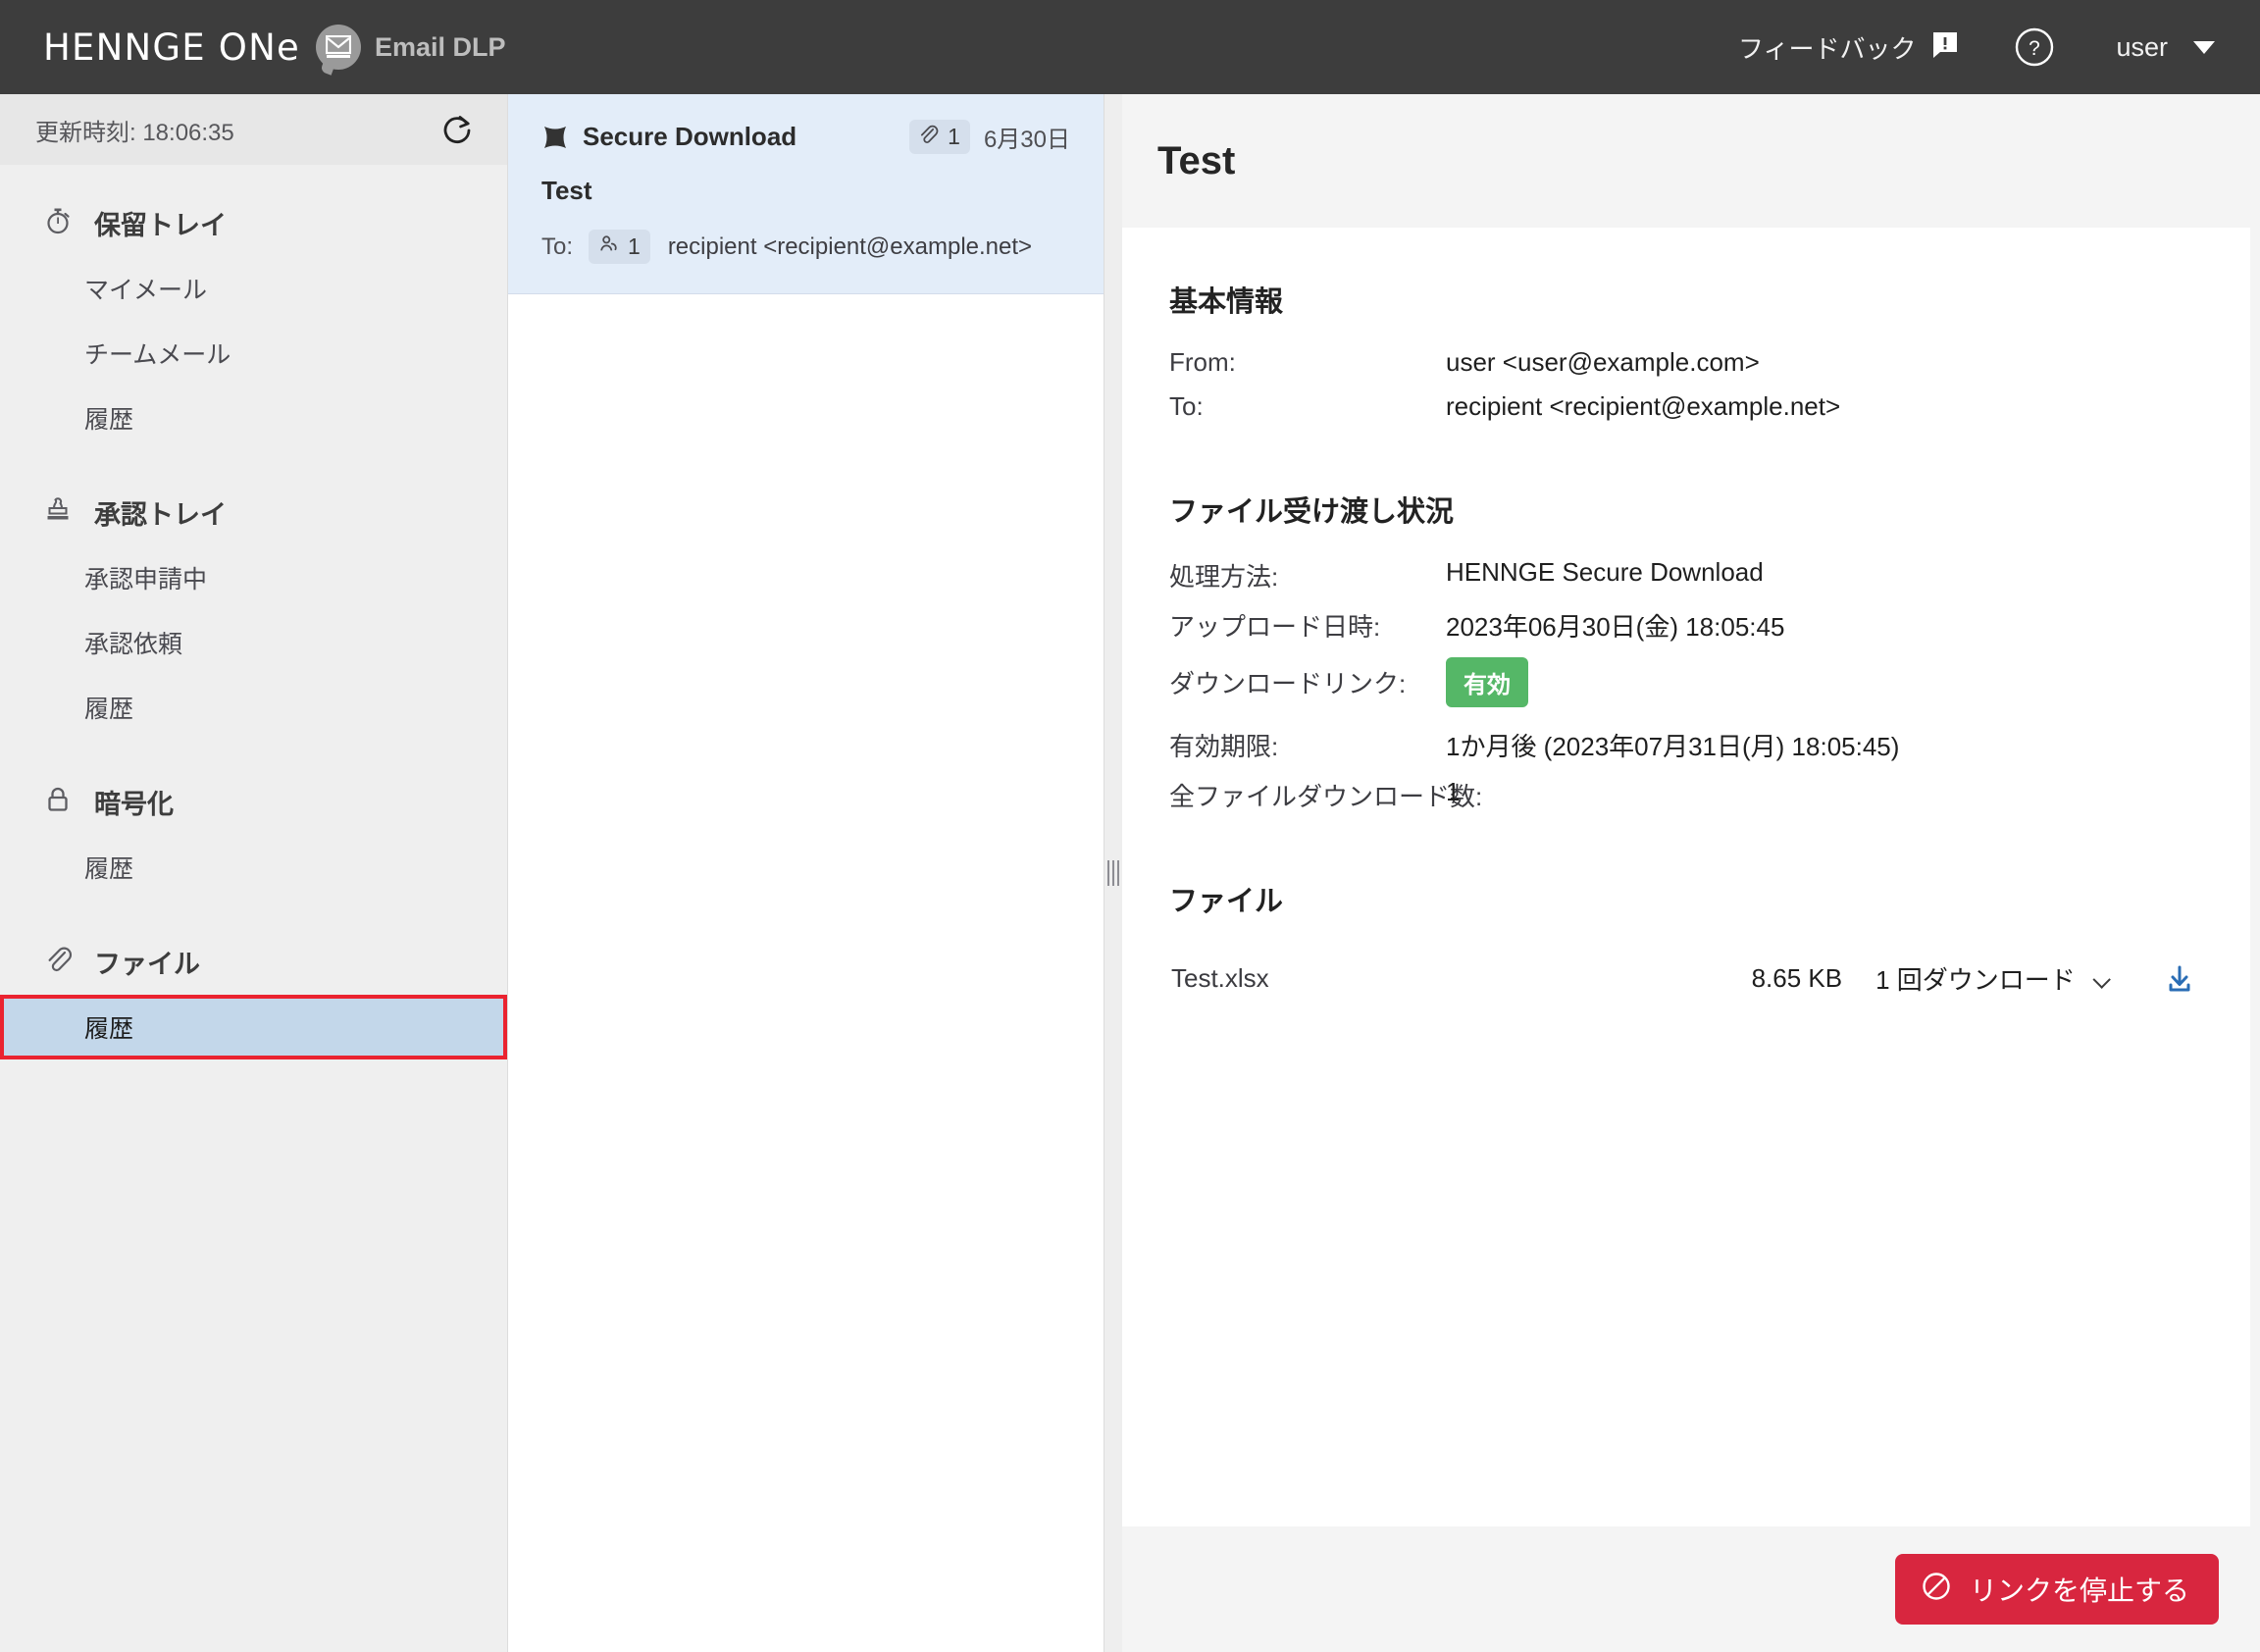  What do you see at coordinates (253, 577) in the screenshot?
I see `sidebar-item-approval-requesting: 承認申請中` at bounding box center [253, 577].